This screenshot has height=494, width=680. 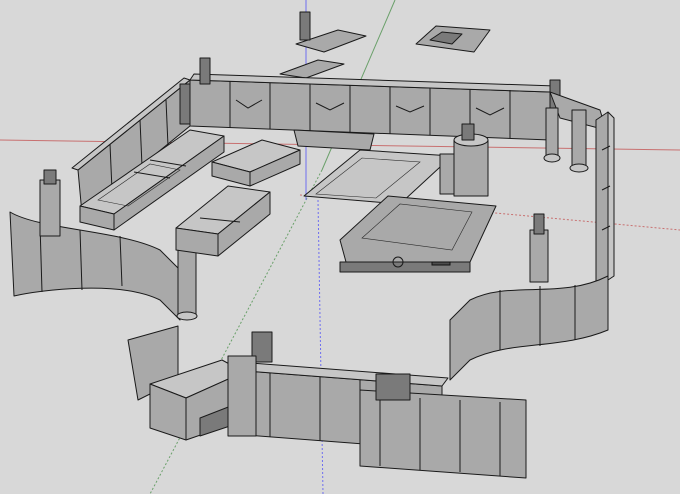 I want to click on tower-left, so click(x=50, y=208).